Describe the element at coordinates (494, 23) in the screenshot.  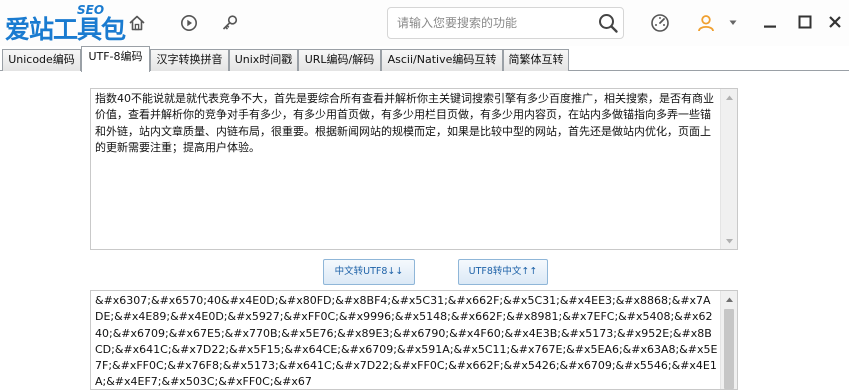
I see `search-input` at that location.